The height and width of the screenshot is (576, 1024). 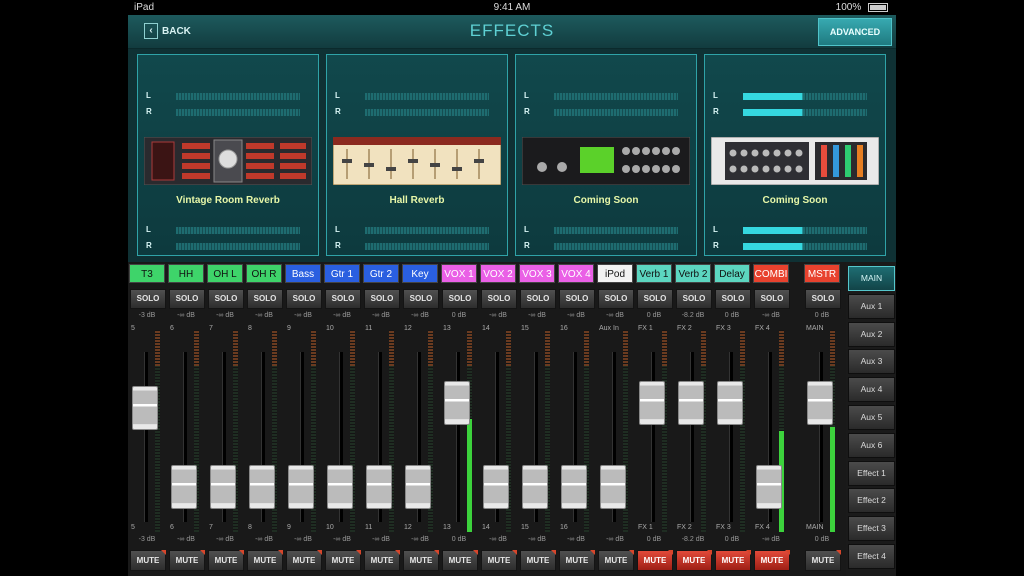 I want to click on channel-name: MSTR, so click(x=822, y=273).